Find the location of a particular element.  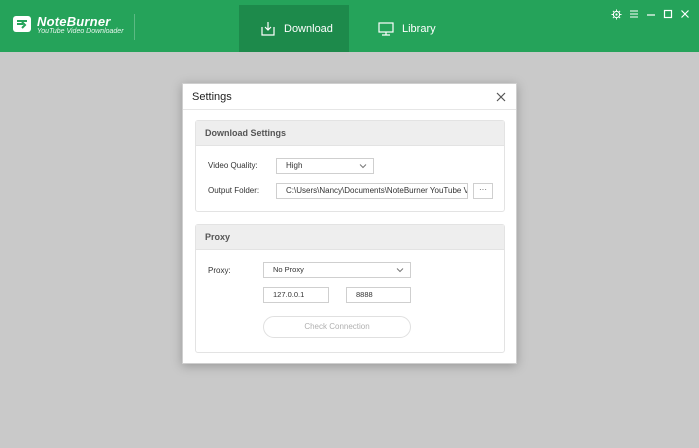

tab-library: Library is located at coordinates (421, 28).